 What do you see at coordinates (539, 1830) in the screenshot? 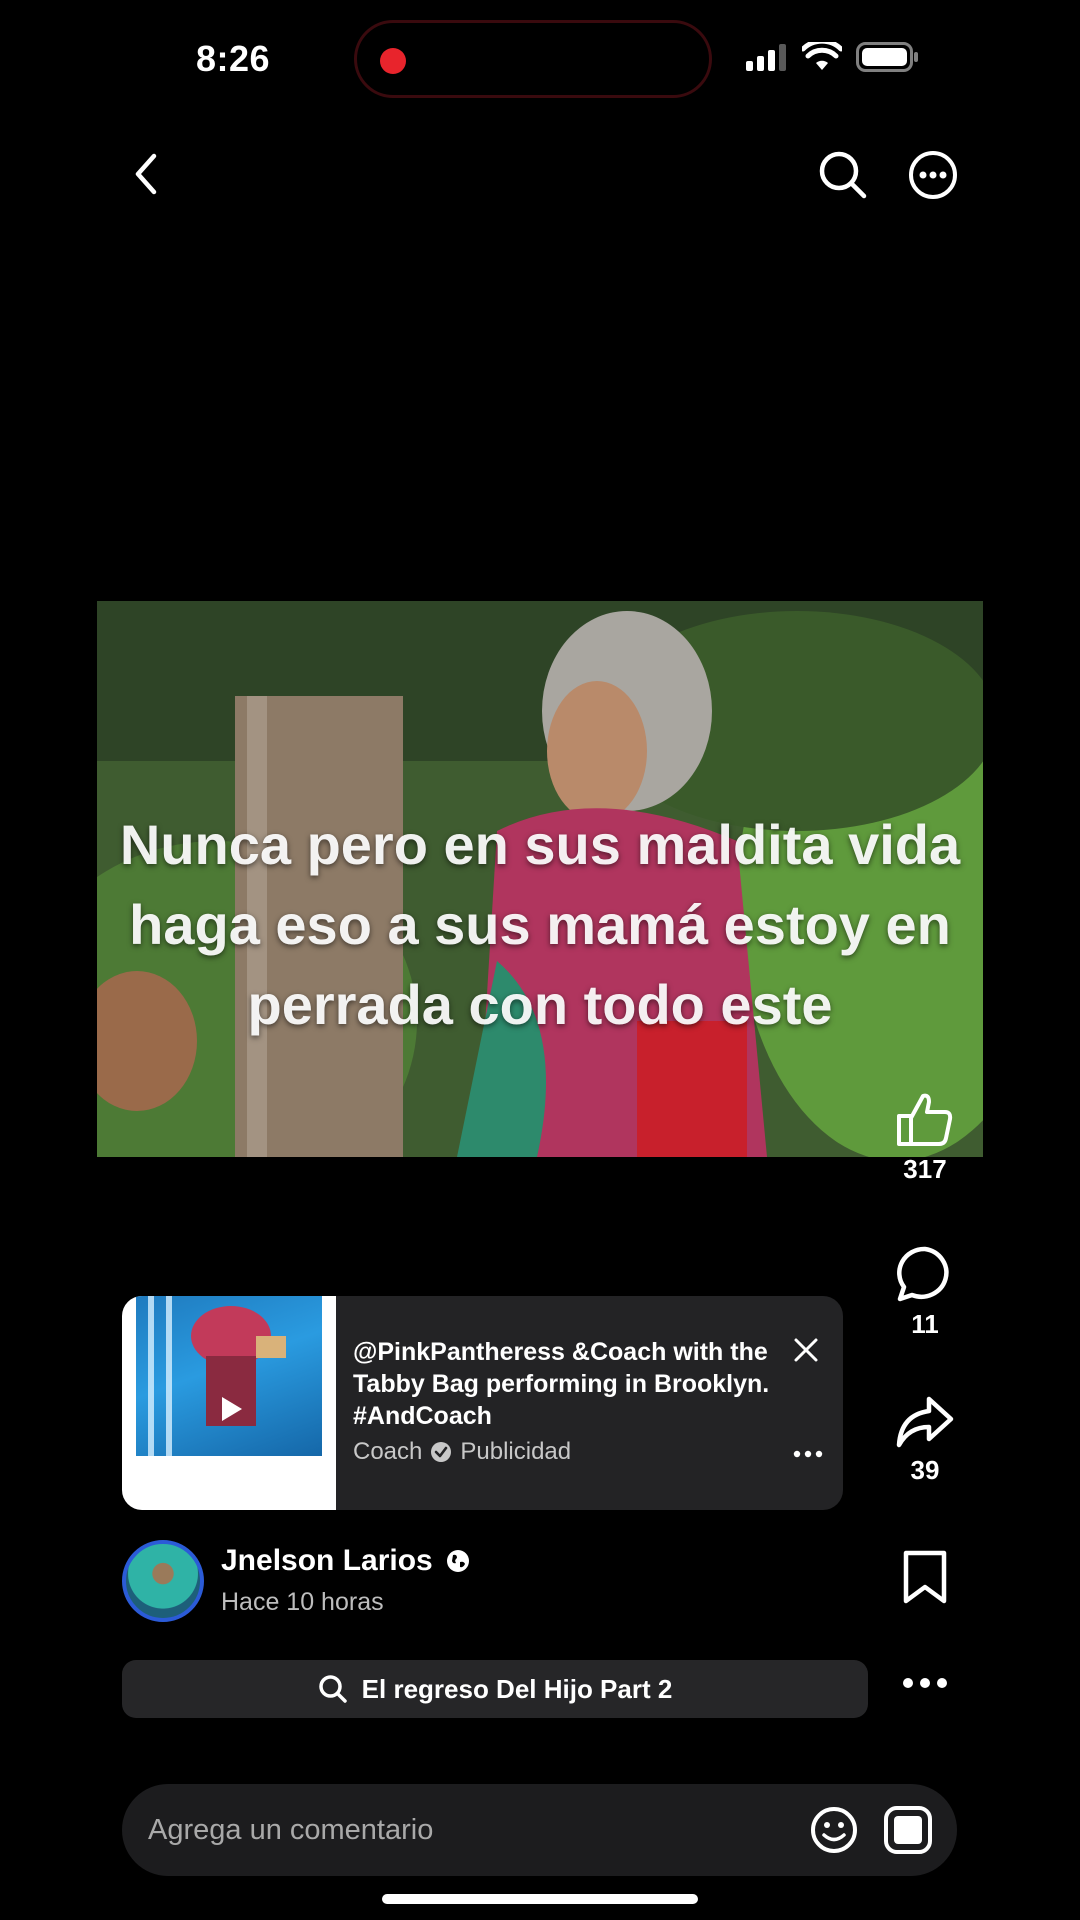
I see `comment-input-bar: Agrega un comentario` at bounding box center [539, 1830].